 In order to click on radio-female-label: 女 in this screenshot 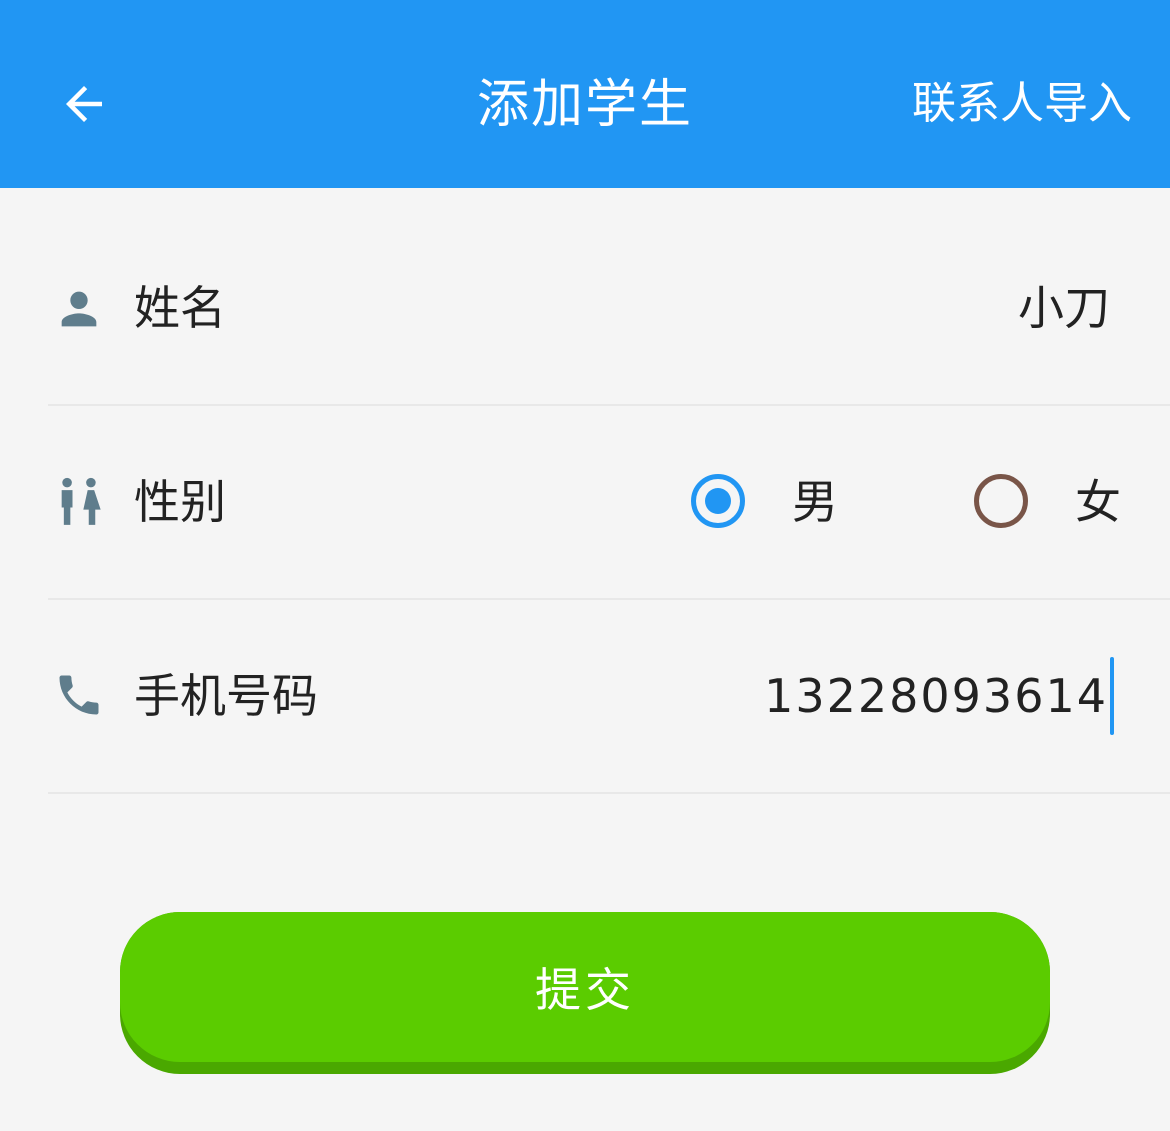, I will do `click(1098, 502)`.